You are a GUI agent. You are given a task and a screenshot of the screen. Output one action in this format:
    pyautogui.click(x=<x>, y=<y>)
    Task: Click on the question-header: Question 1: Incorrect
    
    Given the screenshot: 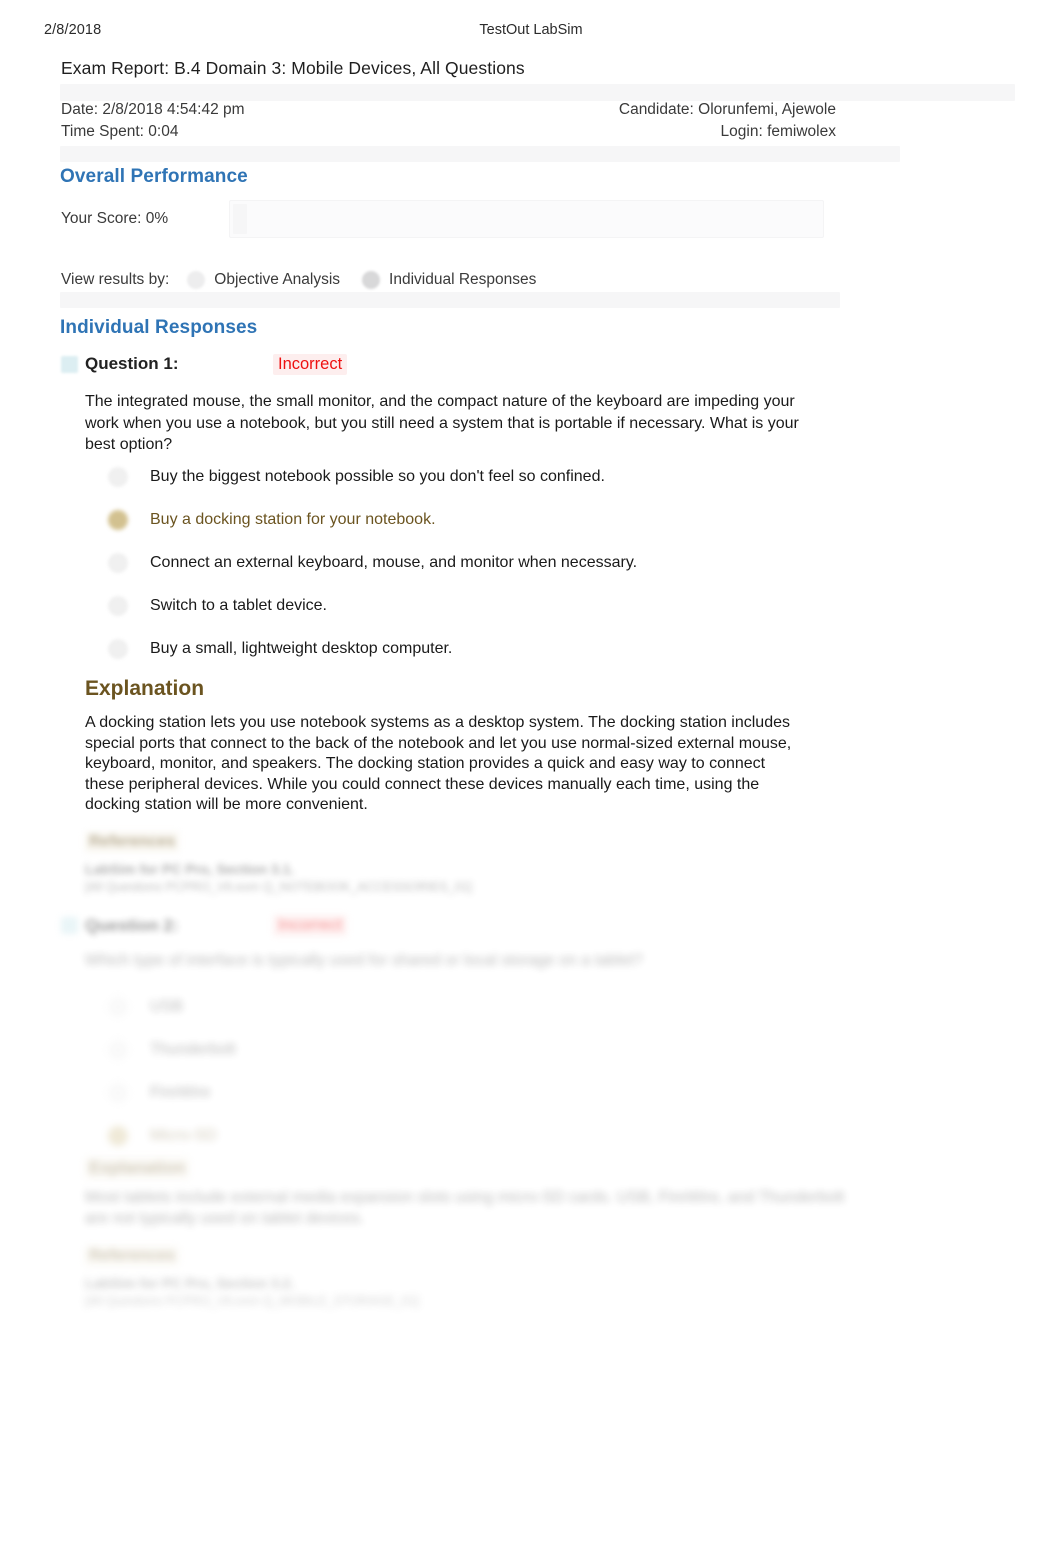 What is the action you would take?
    pyautogui.click(x=204, y=364)
    